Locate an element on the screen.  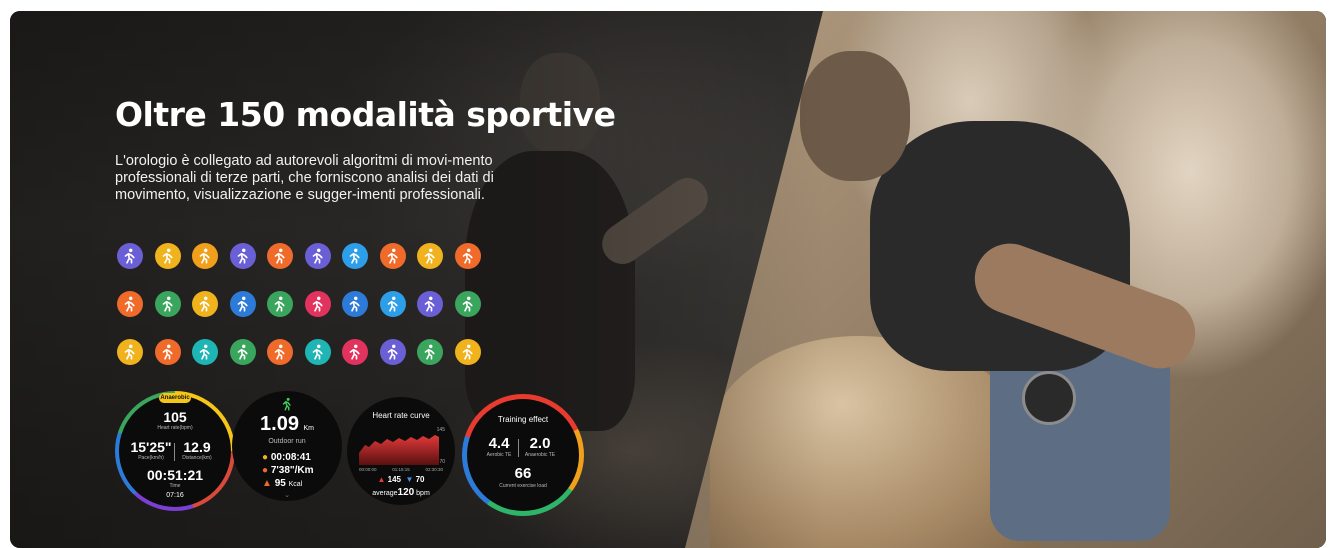
treadmill-icon is located at coordinates (392, 352).